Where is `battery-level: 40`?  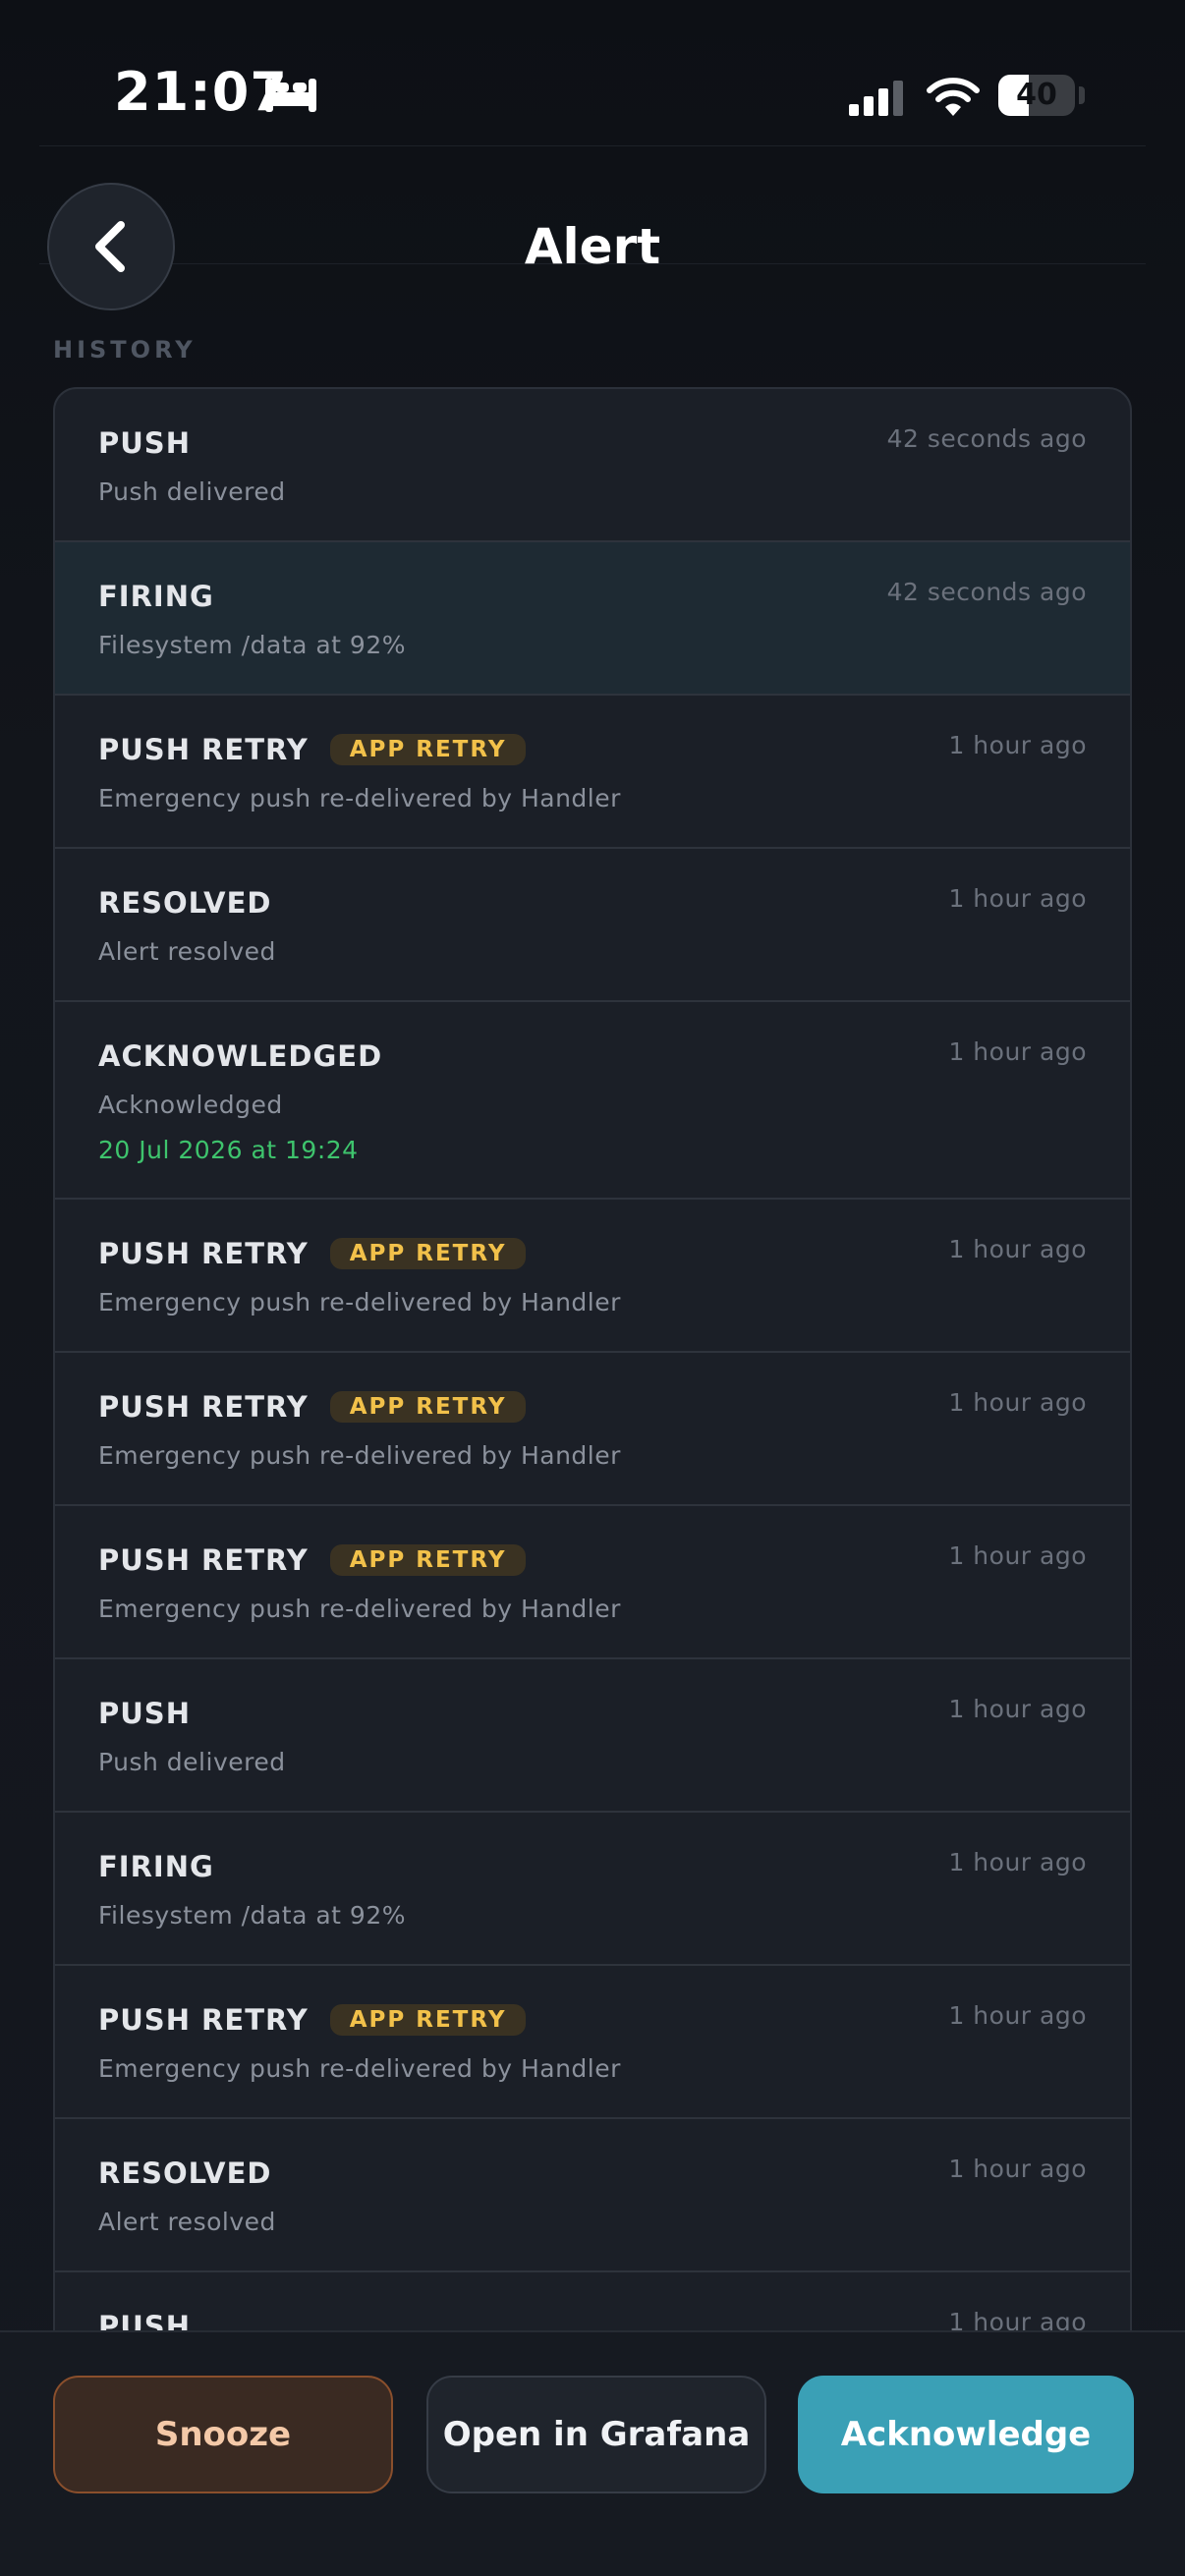 battery-level: 40 is located at coordinates (1037, 95).